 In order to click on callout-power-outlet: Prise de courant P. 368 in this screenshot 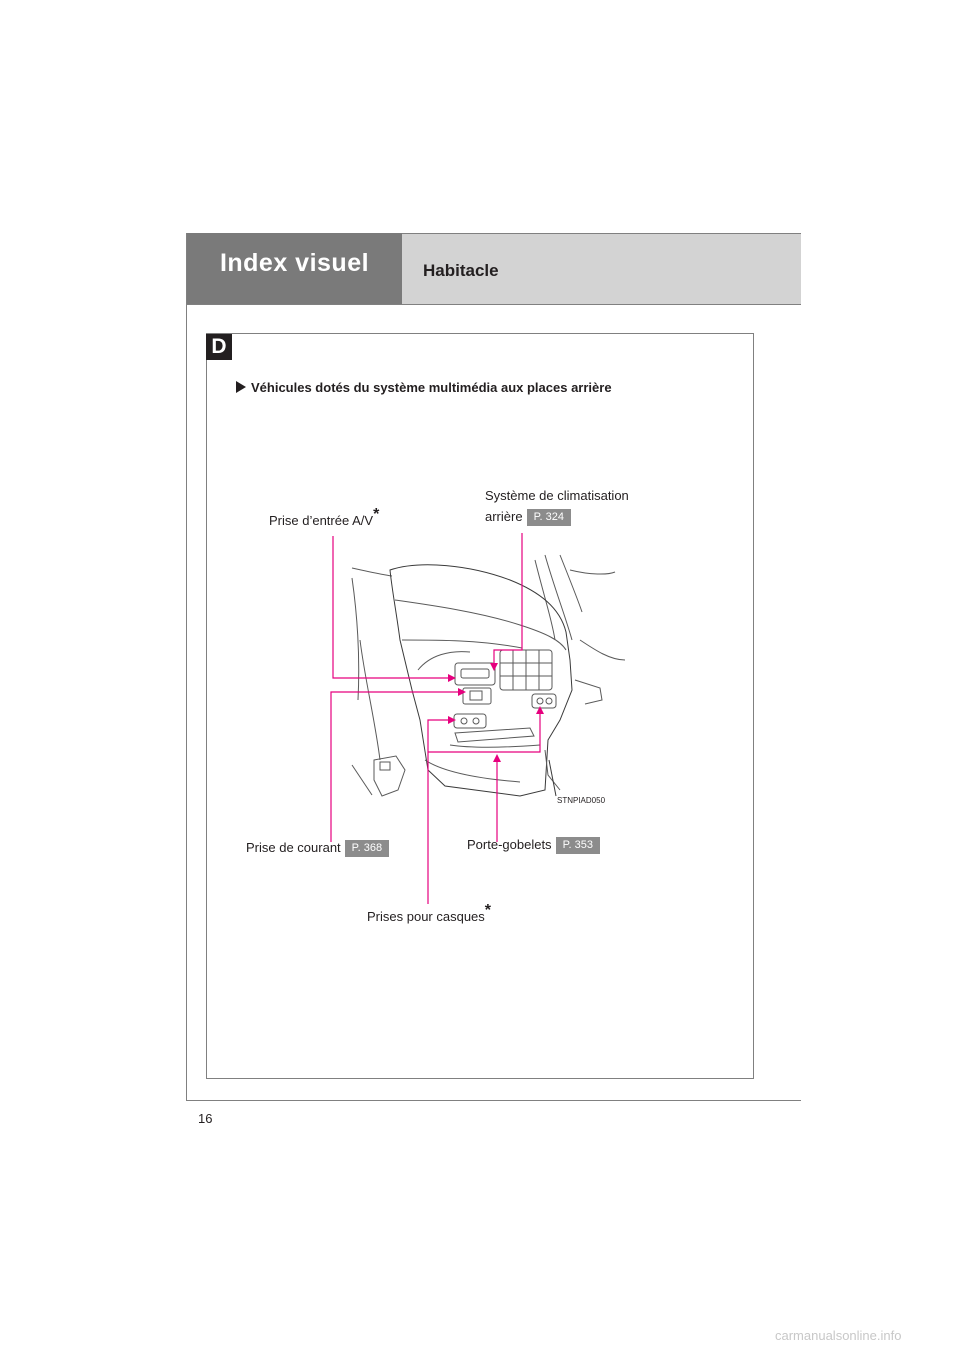, I will do `click(318, 848)`.